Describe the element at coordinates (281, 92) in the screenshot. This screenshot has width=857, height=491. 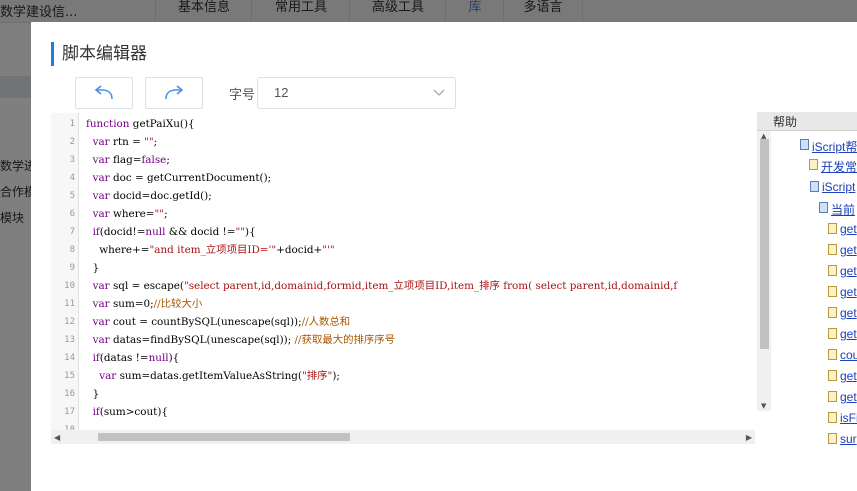
I see `font-size-value: 12` at that location.